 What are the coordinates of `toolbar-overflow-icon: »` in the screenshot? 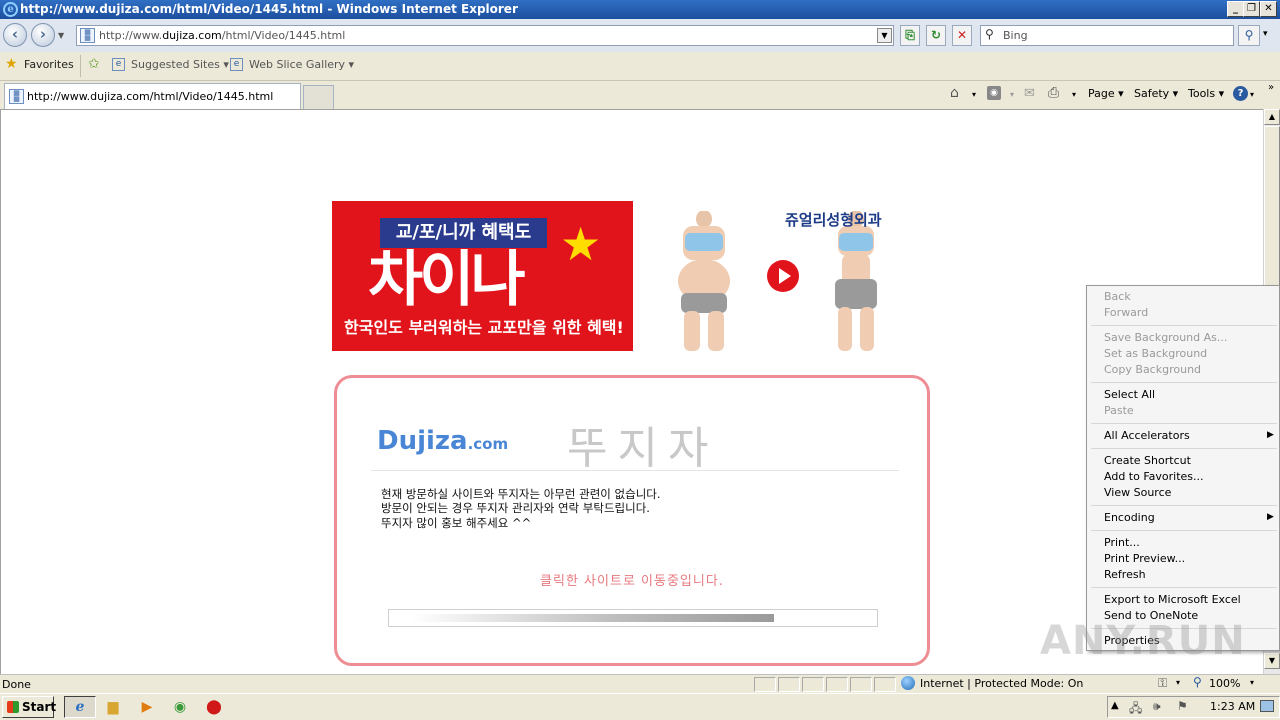 It's located at (1271, 87).